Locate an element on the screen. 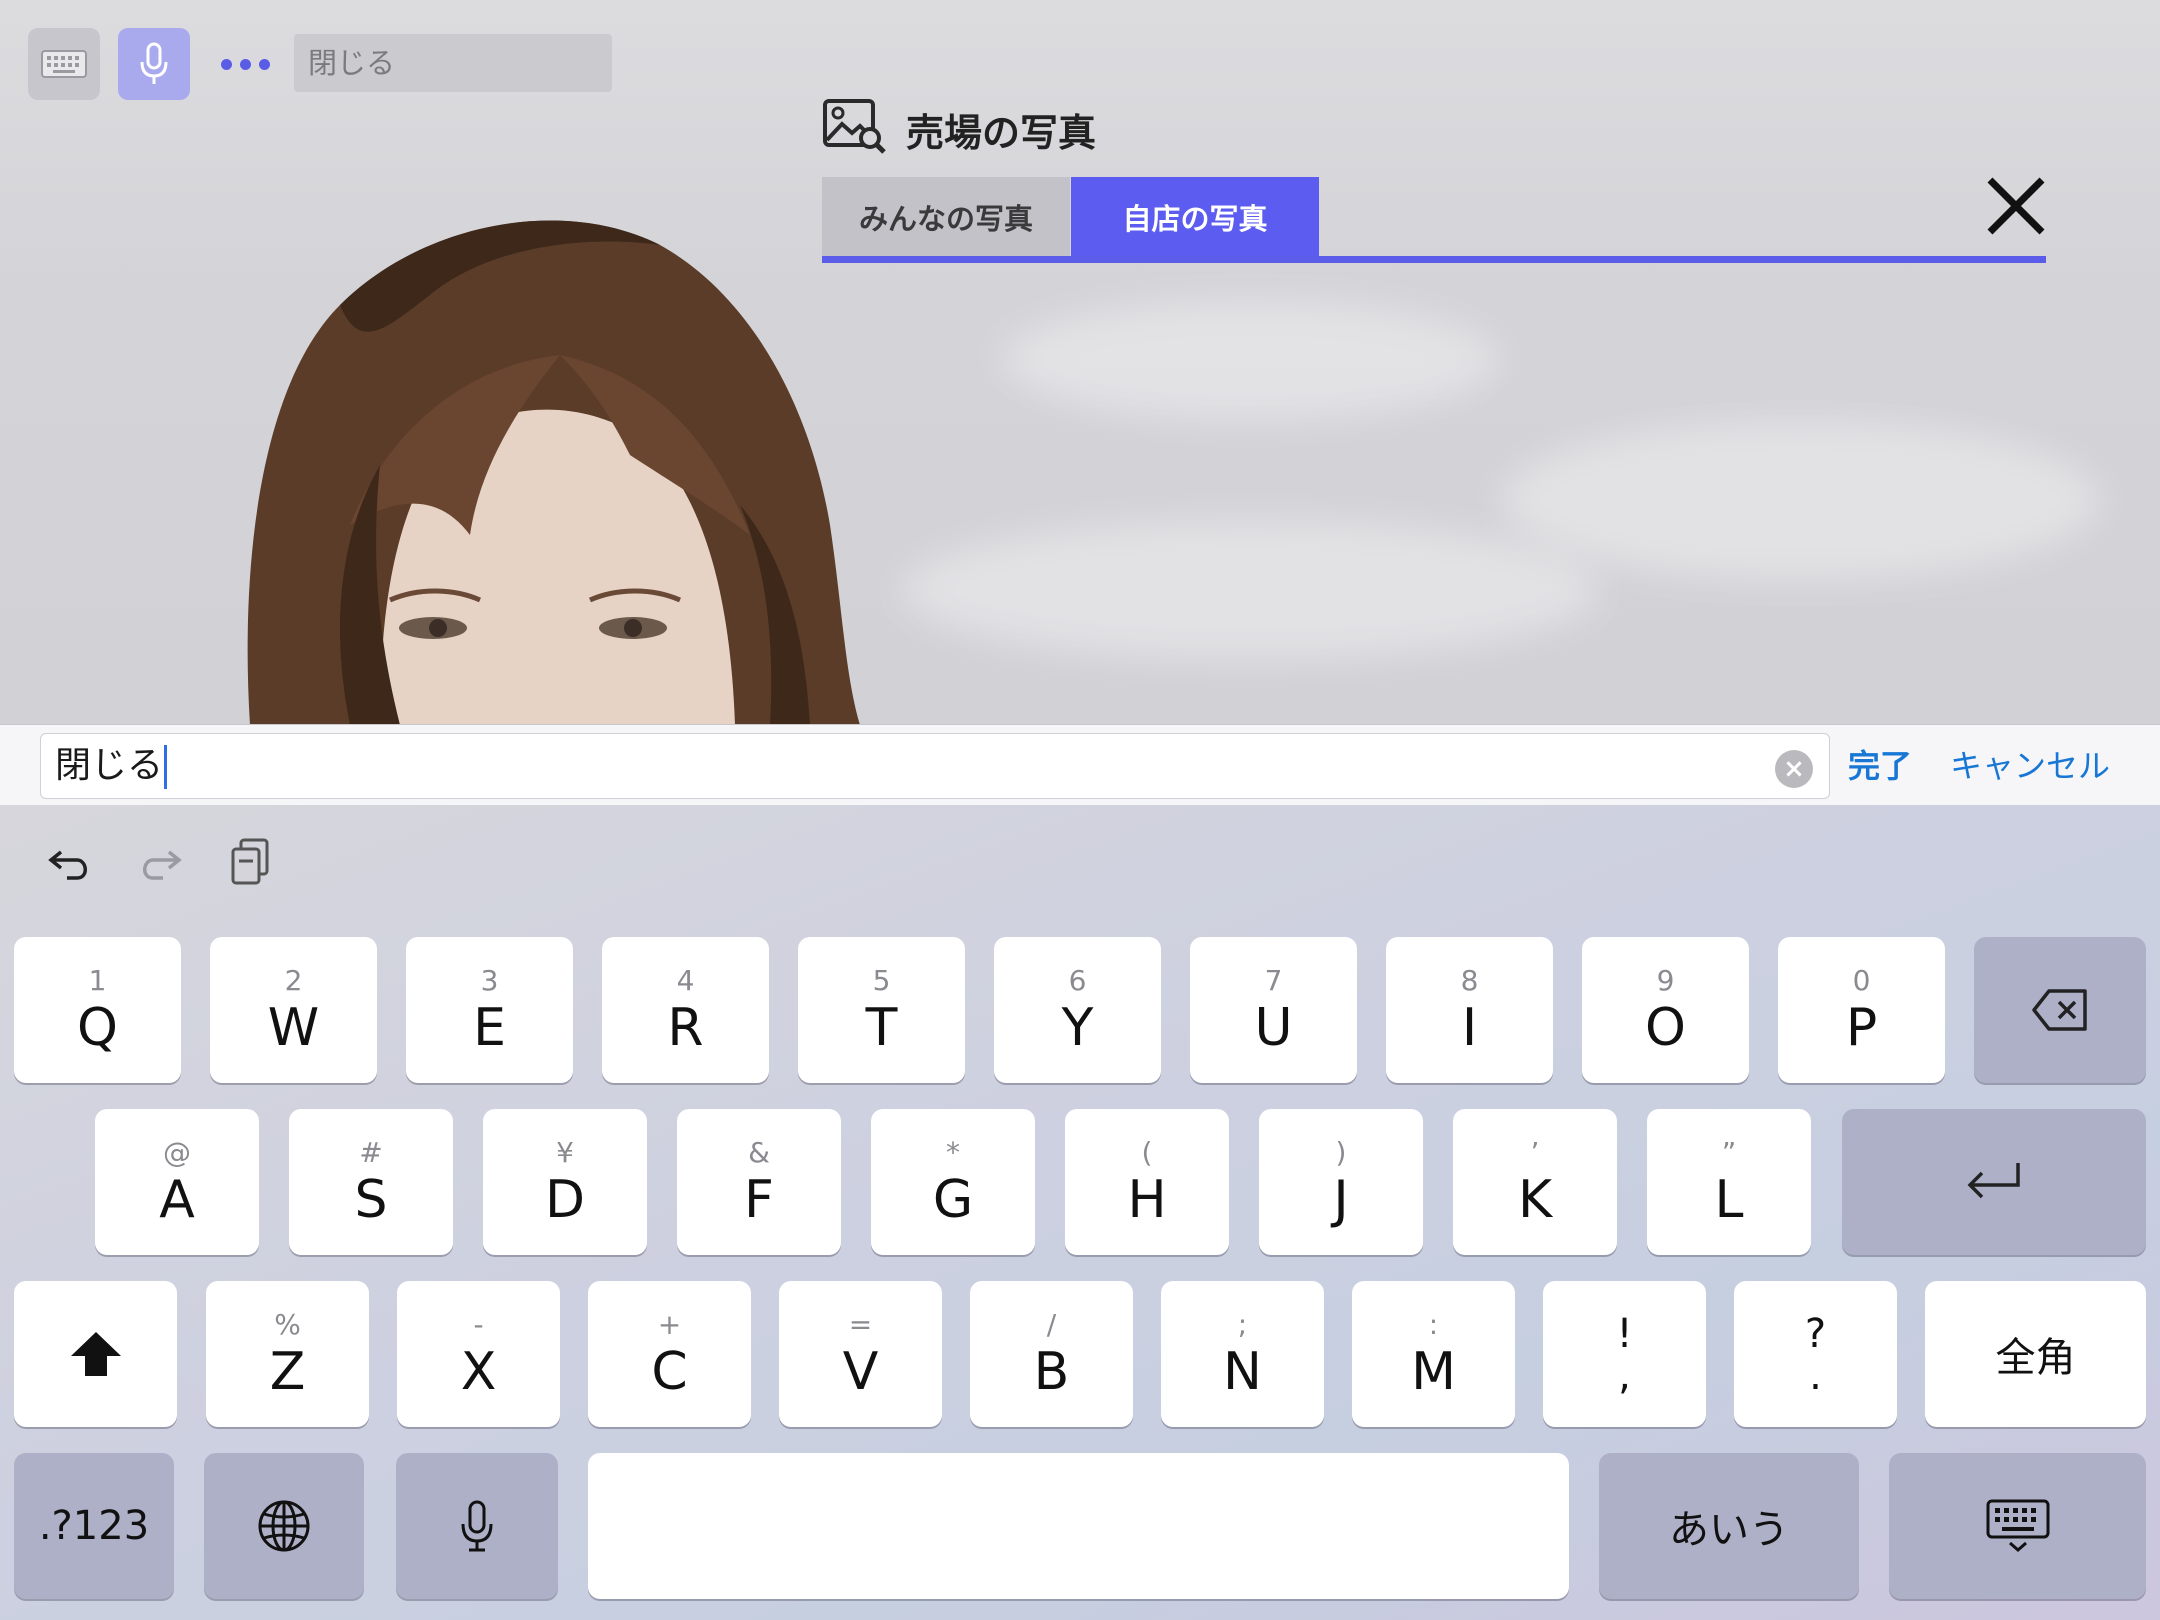  key-v: = V is located at coordinates (860, 1354).